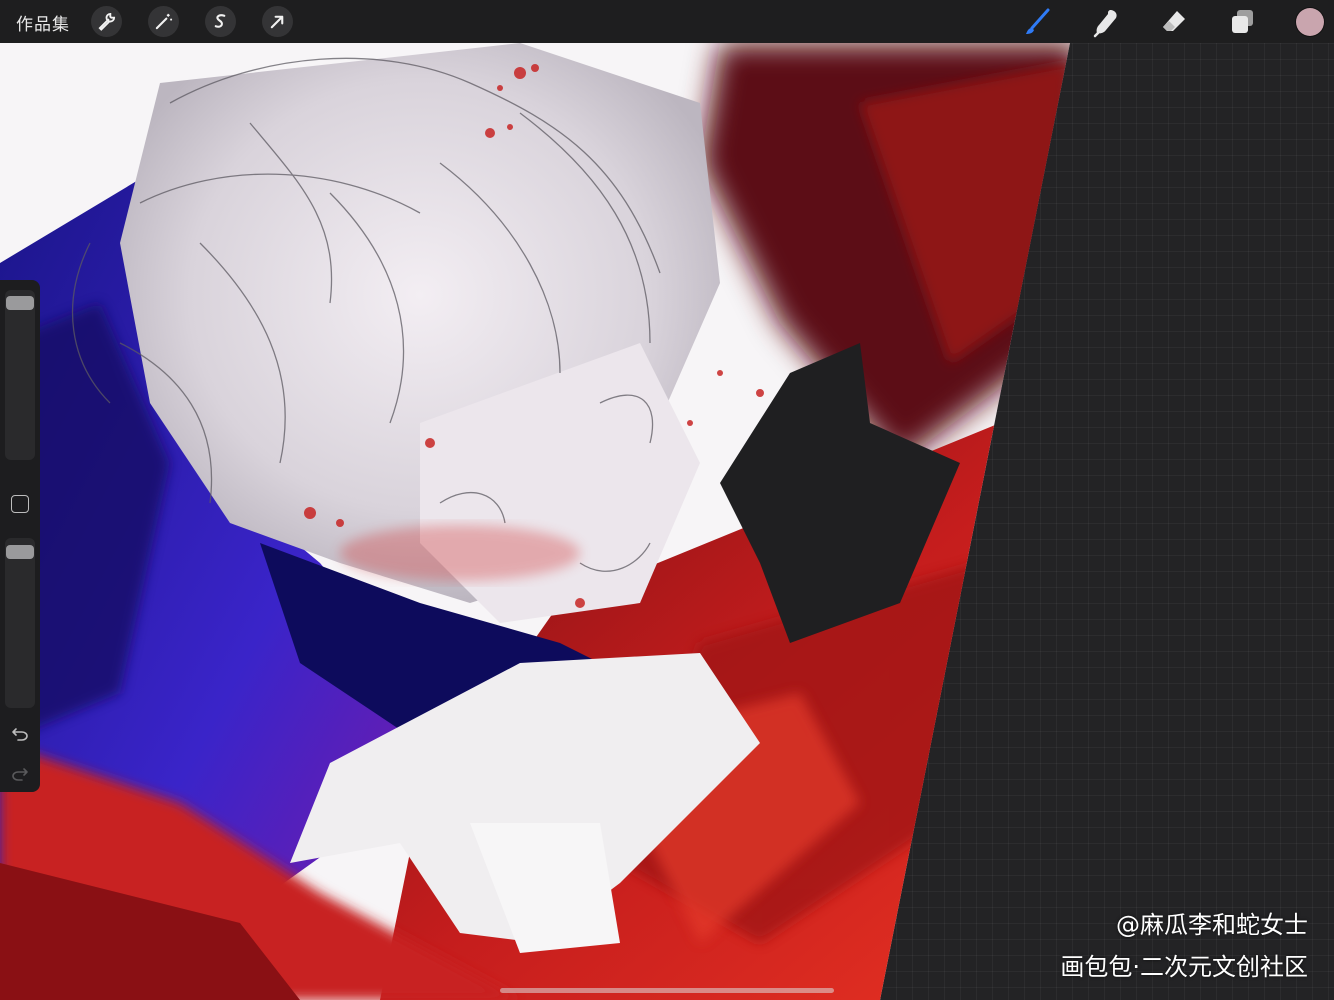  I want to click on watermark-site: 画包包·二次元文创社区, so click(1184, 967).